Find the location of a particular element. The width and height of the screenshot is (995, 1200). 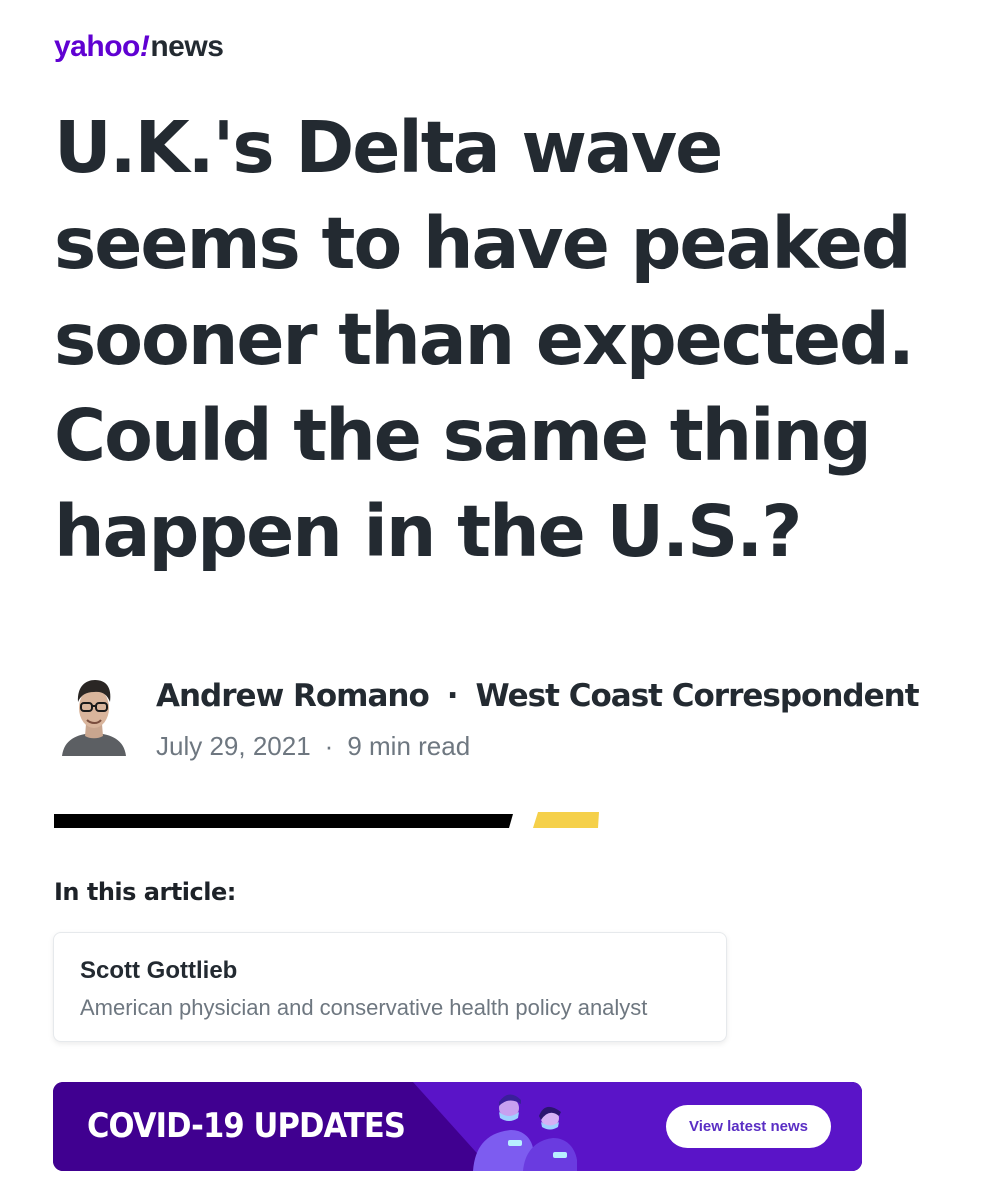

entity-name: Scott Gottlieb is located at coordinates (159, 970).